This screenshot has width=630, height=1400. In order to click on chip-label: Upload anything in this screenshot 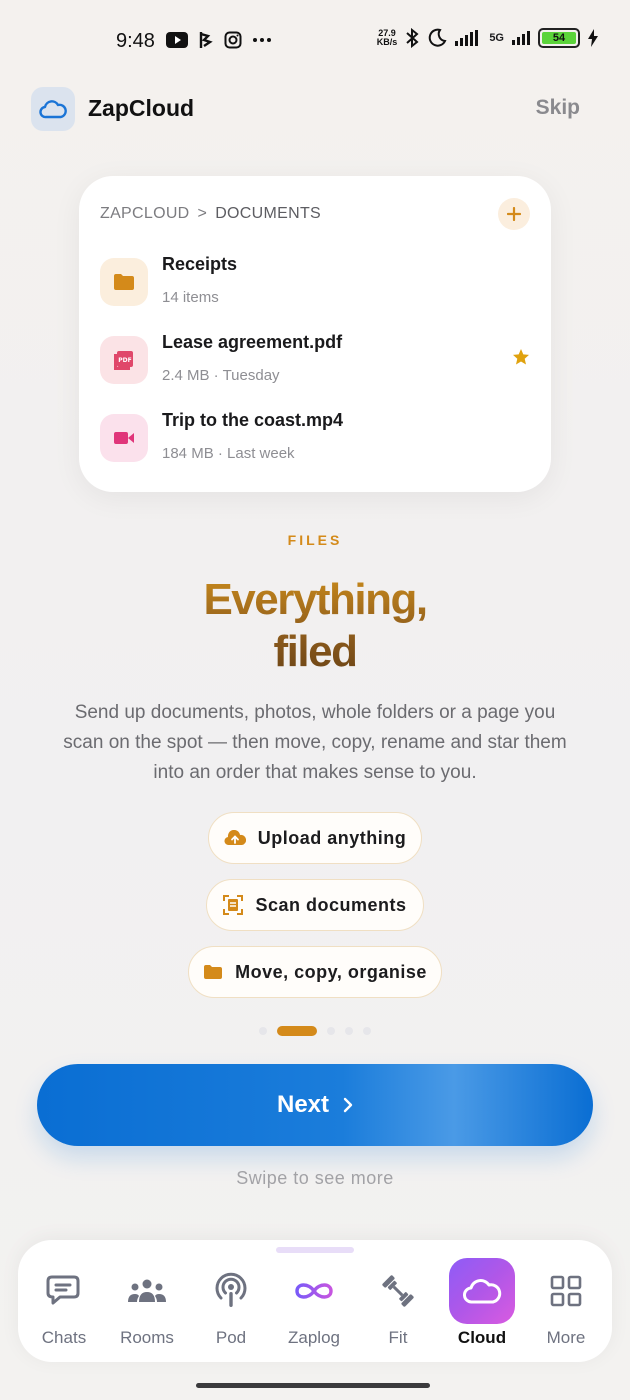, I will do `click(332, 837)`.